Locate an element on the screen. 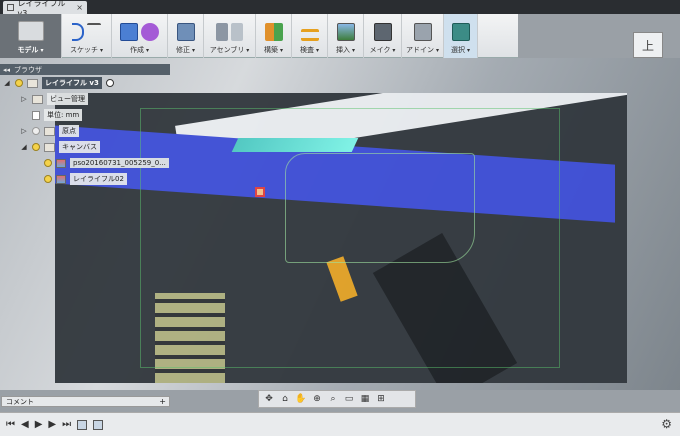 The height and width of the screenshot is (436, 680). browser-item-label: ビュー管理 is located at coordinates (67, 99).